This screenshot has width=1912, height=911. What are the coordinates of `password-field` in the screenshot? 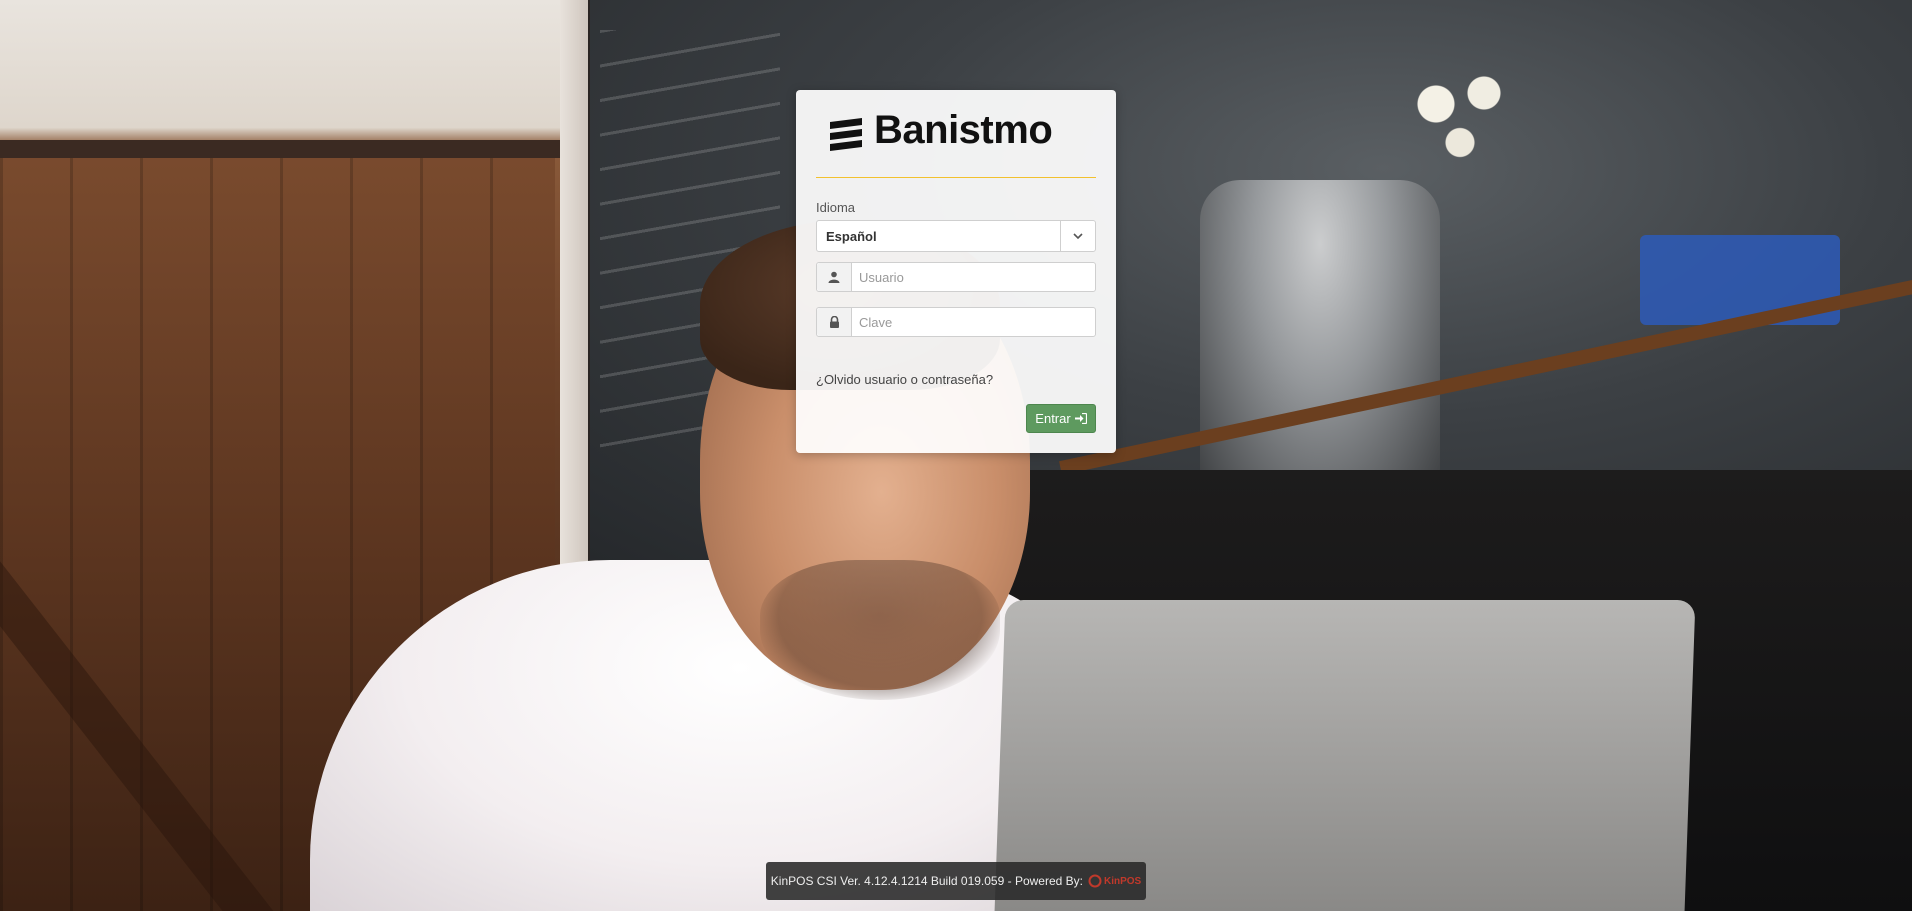 It's located at (956, 322).